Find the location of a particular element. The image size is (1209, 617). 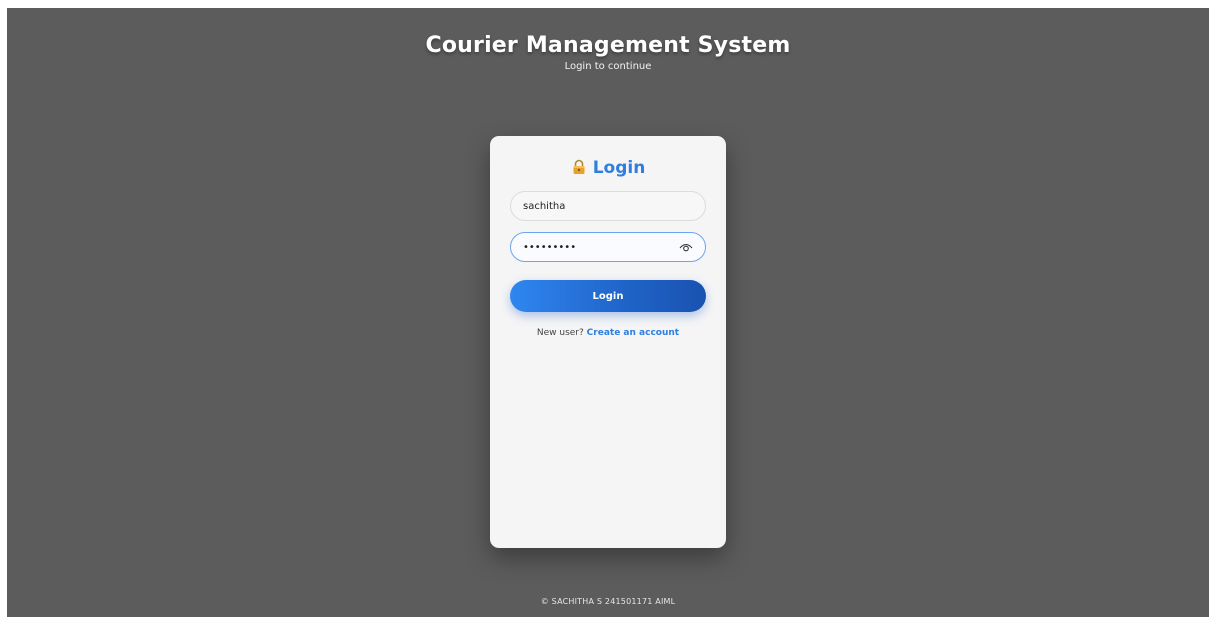

app-title: Courier Management System is located at coordinates (608, 45).